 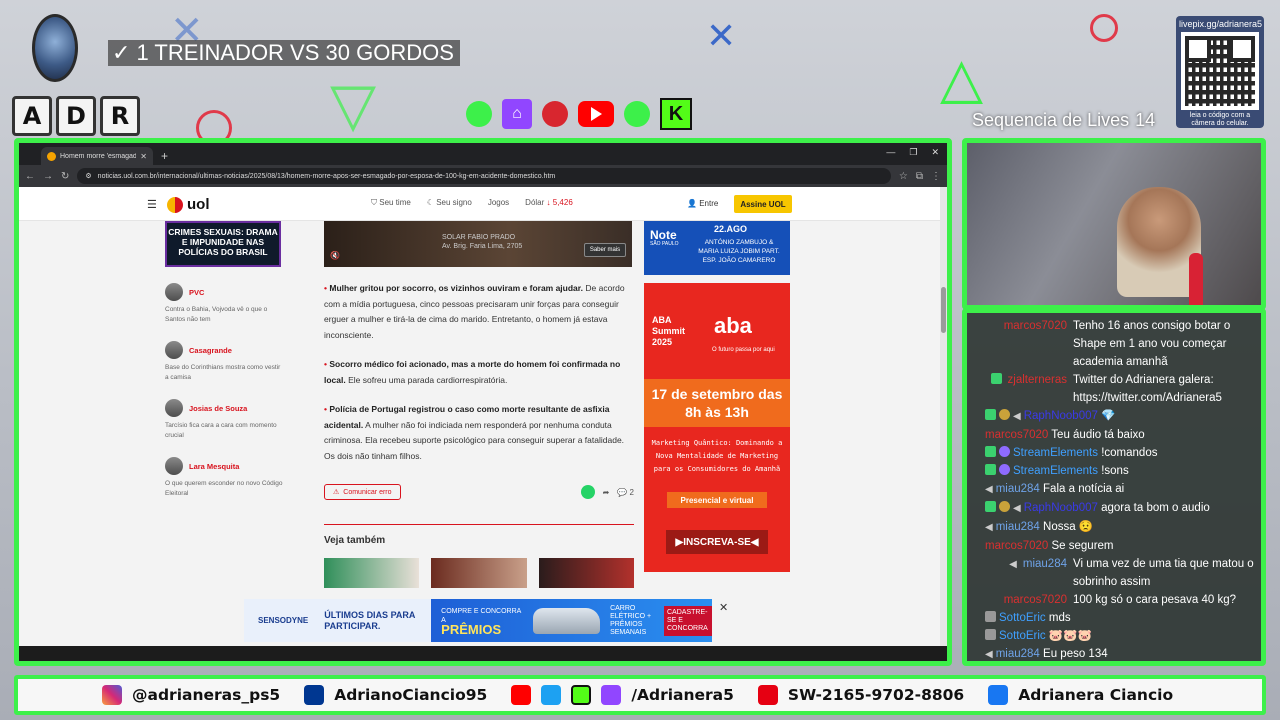 I want to click on avatar, so click(x=174, y=350).